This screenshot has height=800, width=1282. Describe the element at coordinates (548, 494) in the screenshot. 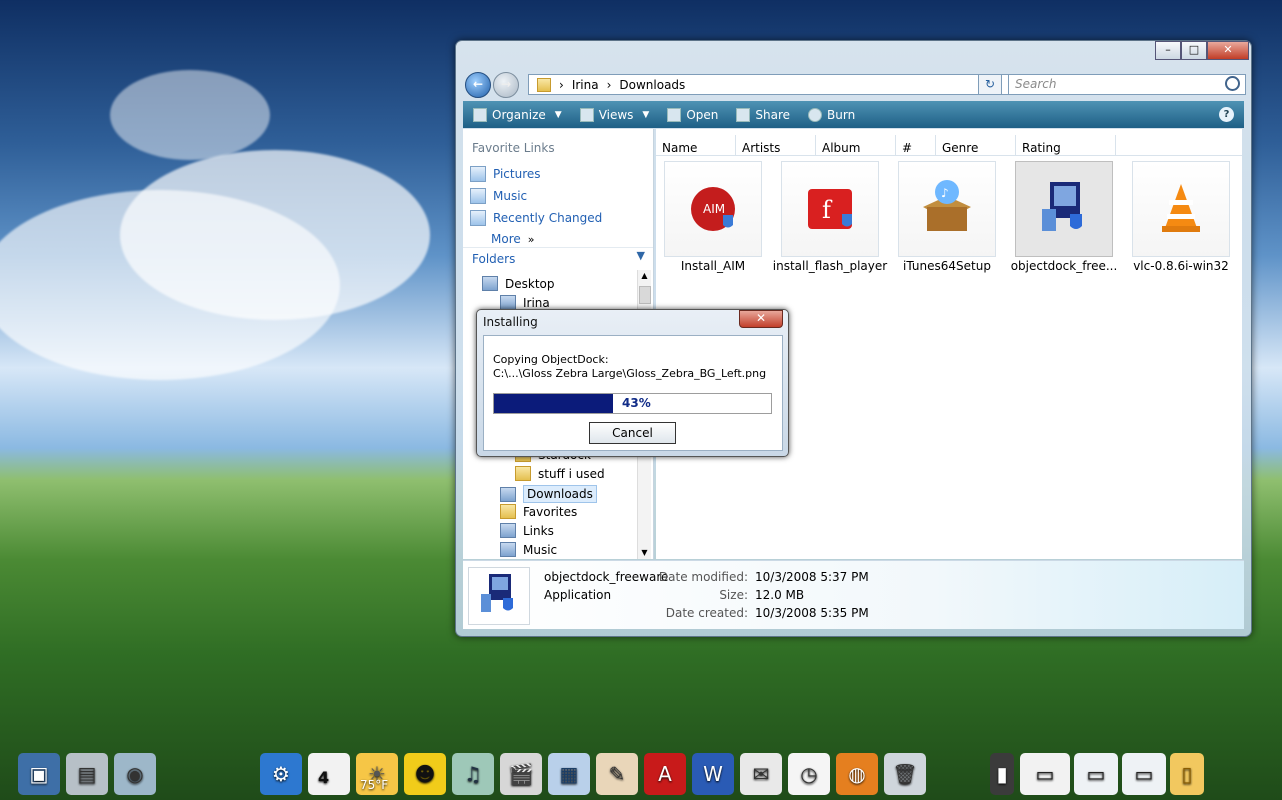

I see `tree-item-downloads: Downloads` at that location.